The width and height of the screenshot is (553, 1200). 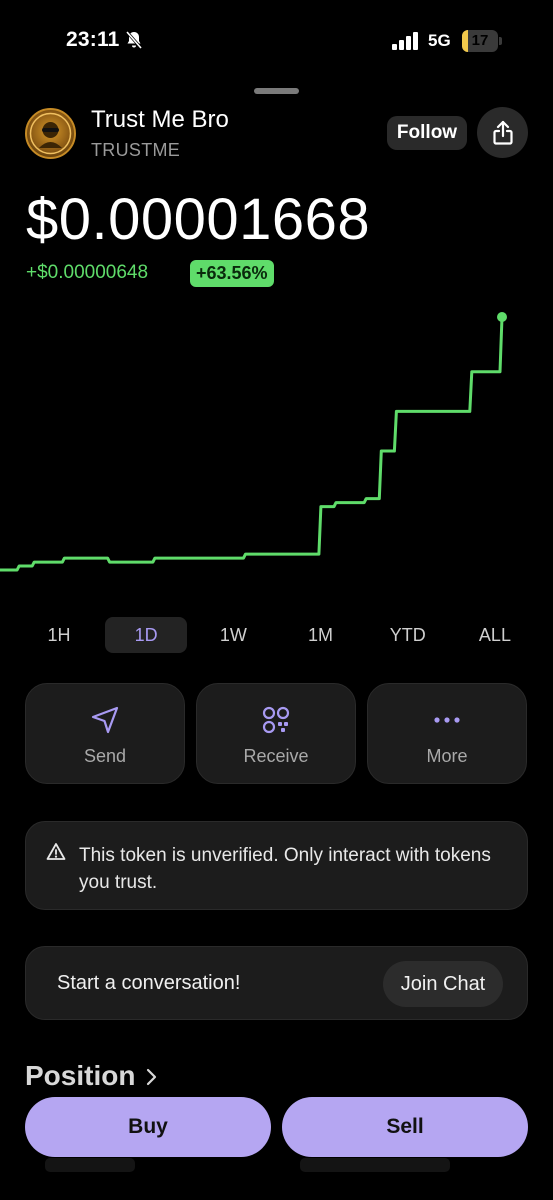 What do you see at coordinates (198, 219) in the screenshot?
I see `token-price: $0.00001668` at bounding box center [198, 219].